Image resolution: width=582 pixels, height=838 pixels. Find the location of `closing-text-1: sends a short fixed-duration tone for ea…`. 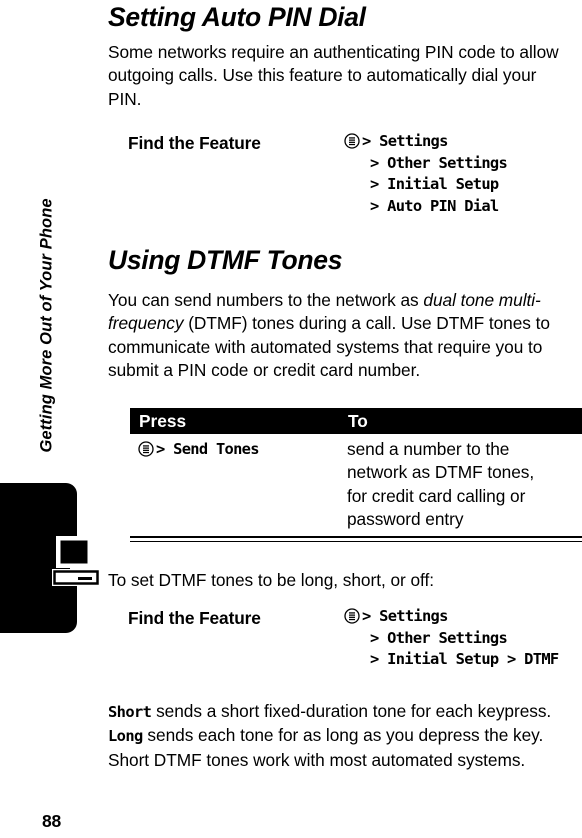

closing-text-1: sends a short fixed-duration tone for ea… is located at coordinates (351, 711).